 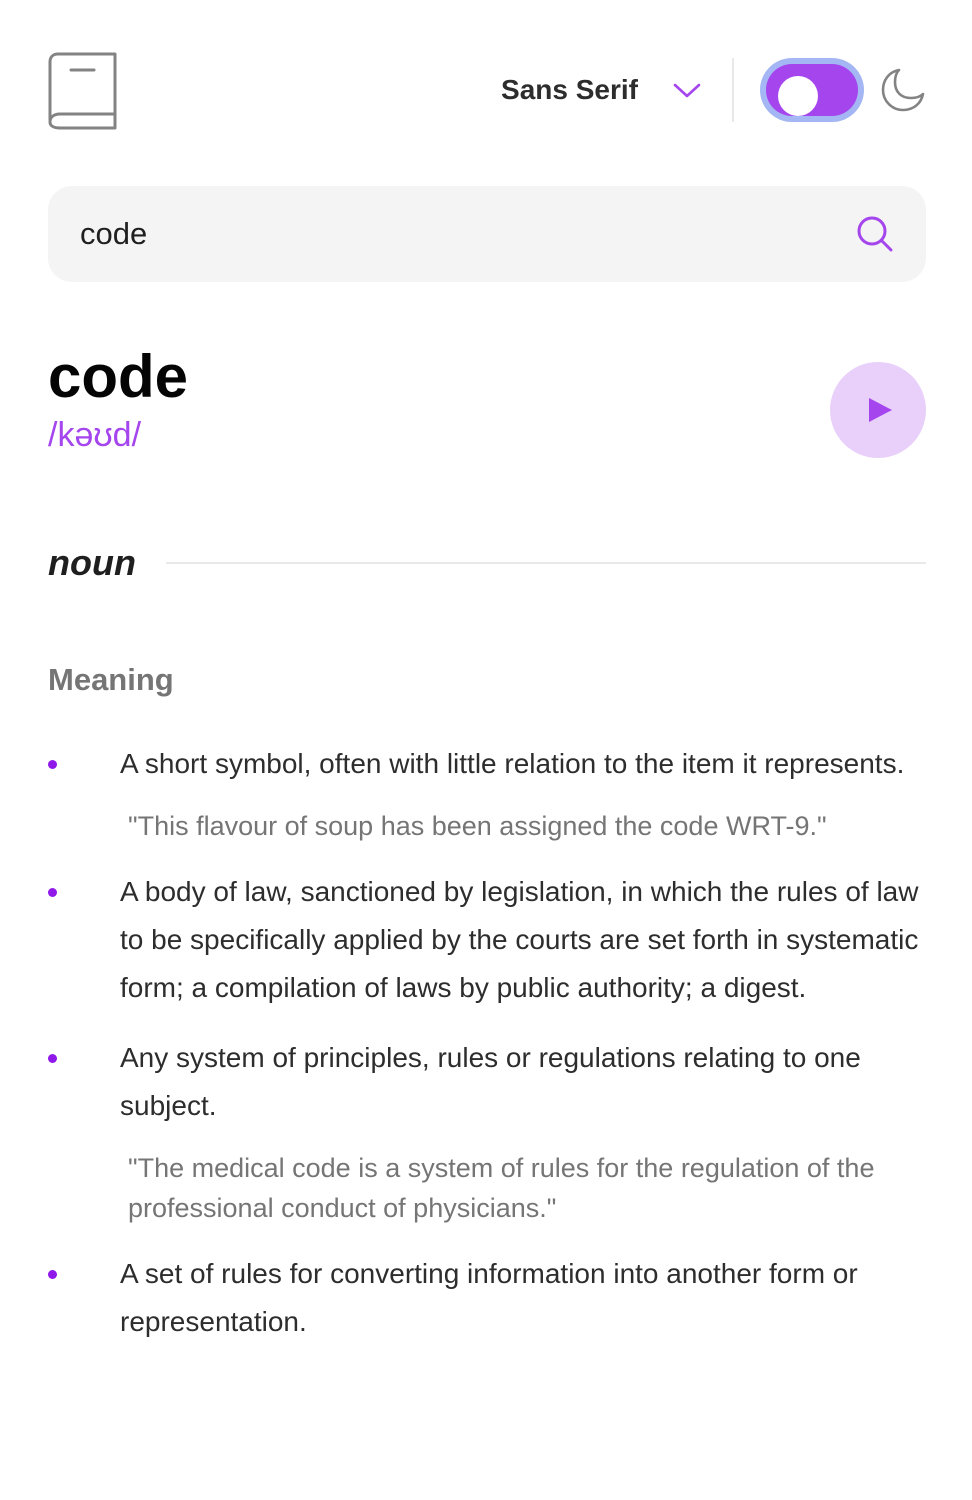 I want to click on book-logo-icon, so click(x=82, y=91).